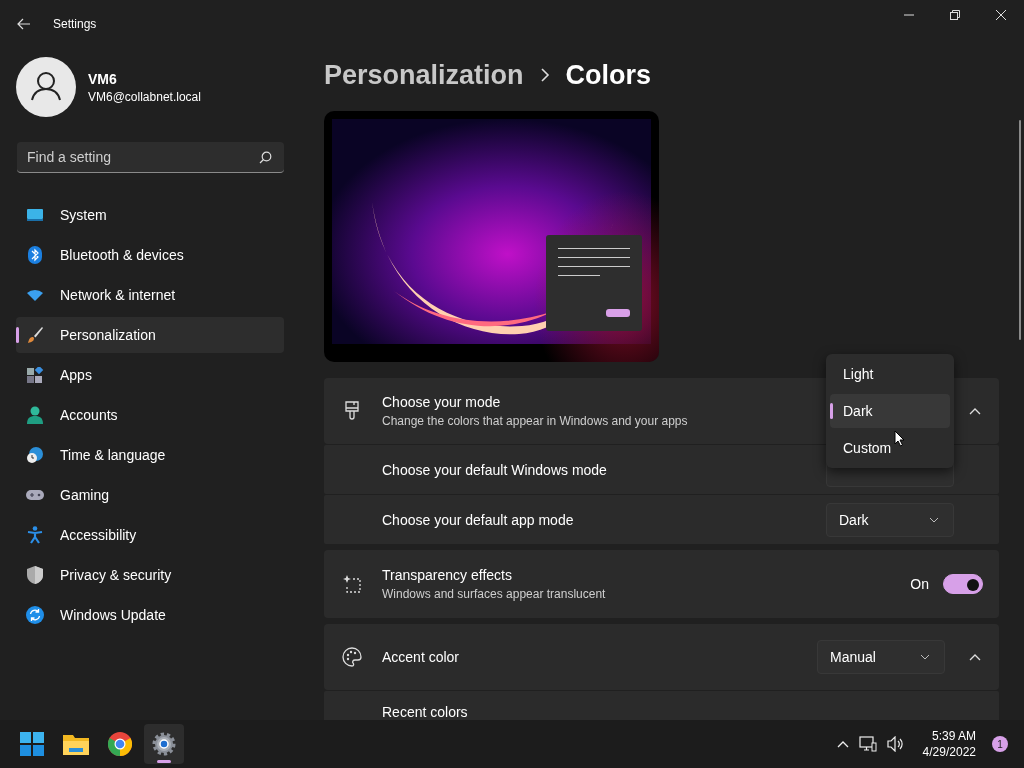 This screenshot has width=1024, height=768. I want to click on user-name: VM6, so click(103, 78).